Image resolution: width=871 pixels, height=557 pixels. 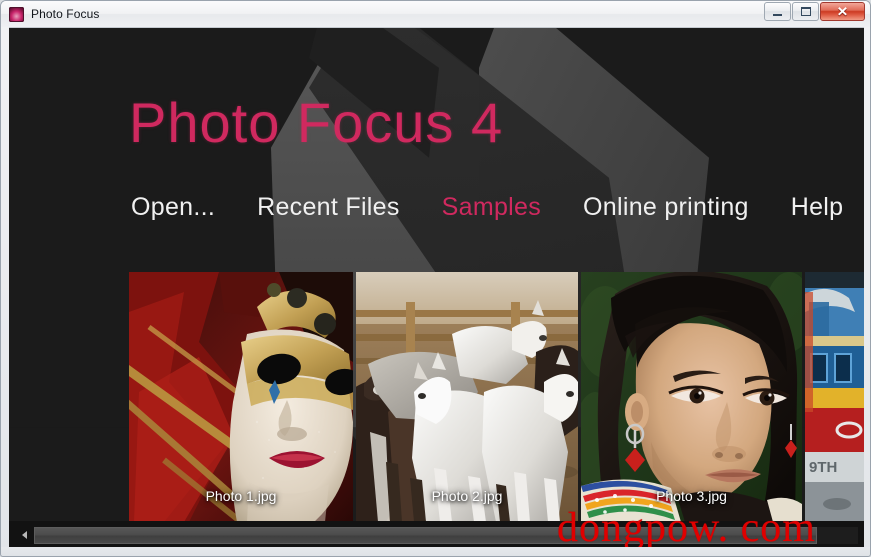 I want to click on maximize-button, so click(x=805, y=11).